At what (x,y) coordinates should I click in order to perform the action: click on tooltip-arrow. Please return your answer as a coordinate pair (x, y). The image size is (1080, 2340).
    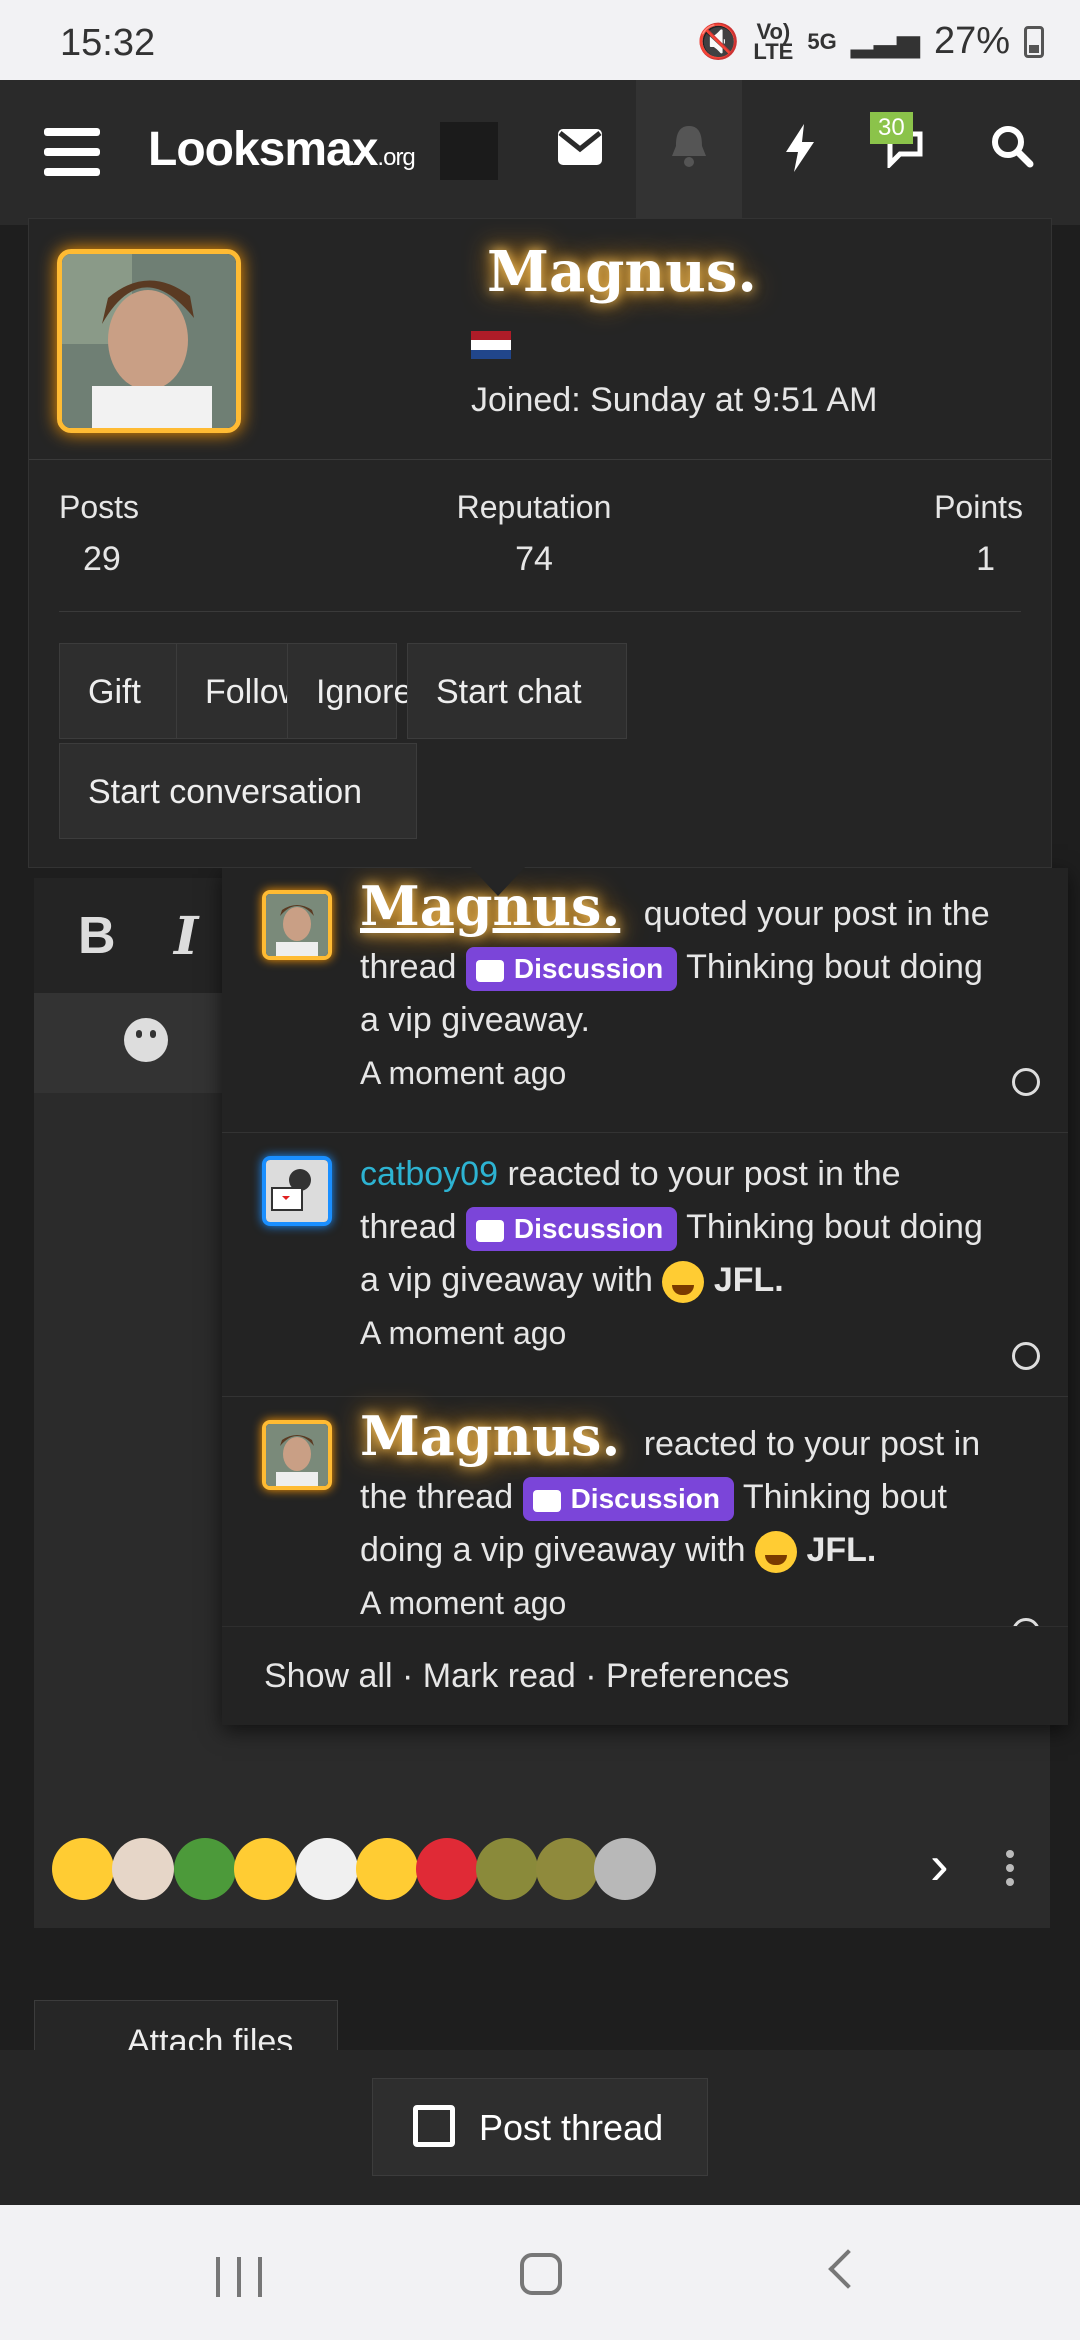
    Looking at the image, I should click on (498, 881).